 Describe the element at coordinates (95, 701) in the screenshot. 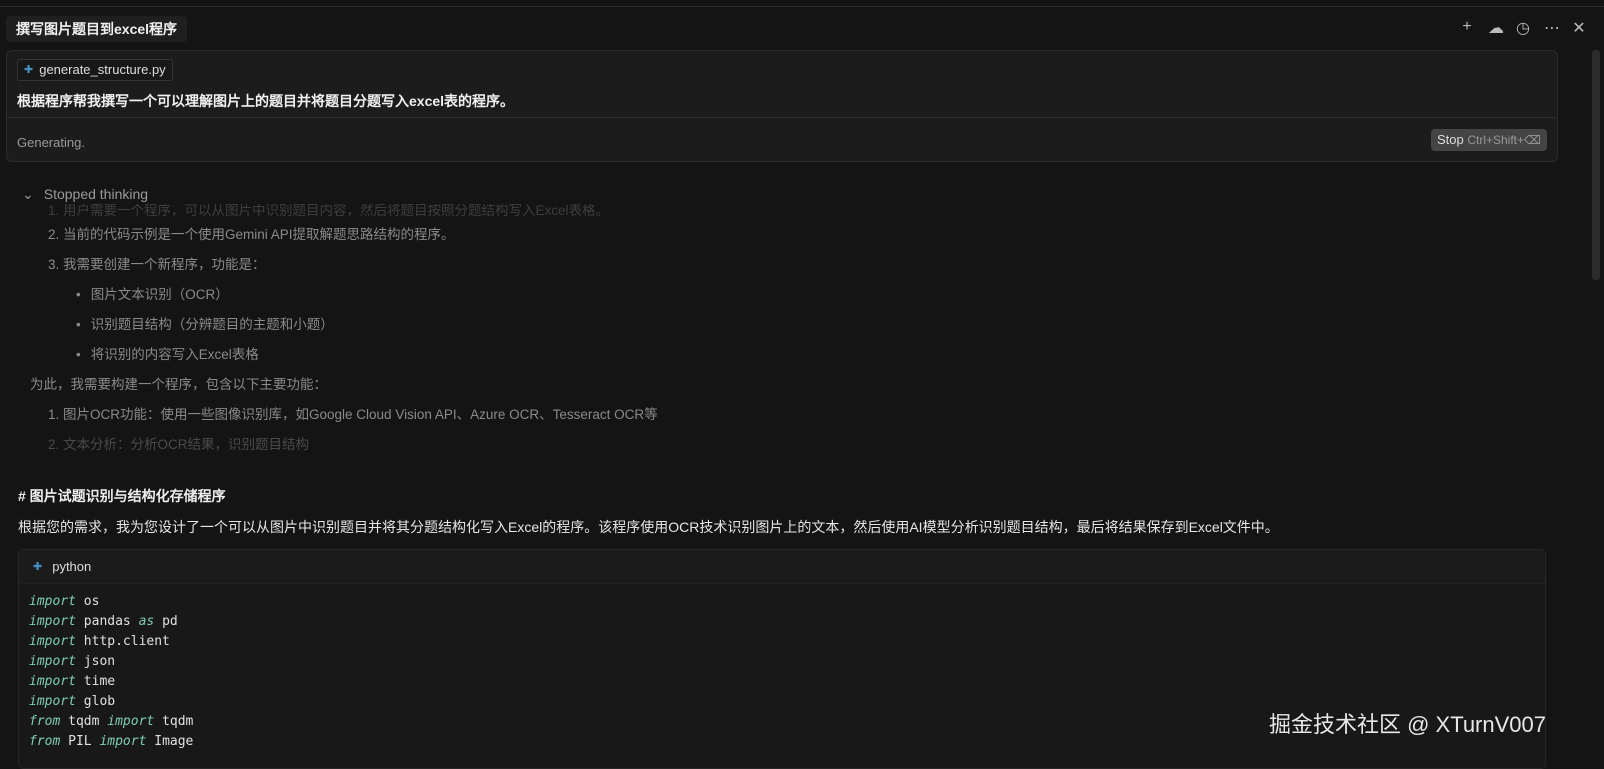

I see `code-text: glob` at that location.